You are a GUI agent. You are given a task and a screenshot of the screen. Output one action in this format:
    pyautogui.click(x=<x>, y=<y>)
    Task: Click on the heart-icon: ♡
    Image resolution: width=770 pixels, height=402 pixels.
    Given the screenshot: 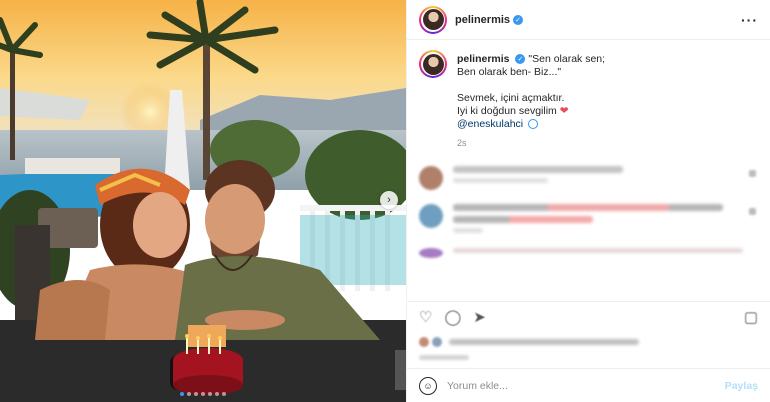 What is the action you would take?
    pyautogui.click(x=425, y=317)
    